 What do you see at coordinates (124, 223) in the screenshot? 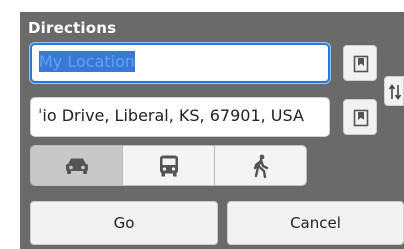
I see `go-button: Go` at bounding box center [124, 223].